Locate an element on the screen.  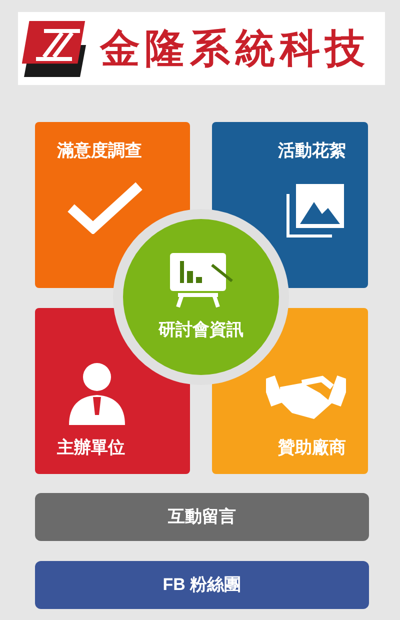
menu-button: 互動留言 is located at coordinates (202, 517).